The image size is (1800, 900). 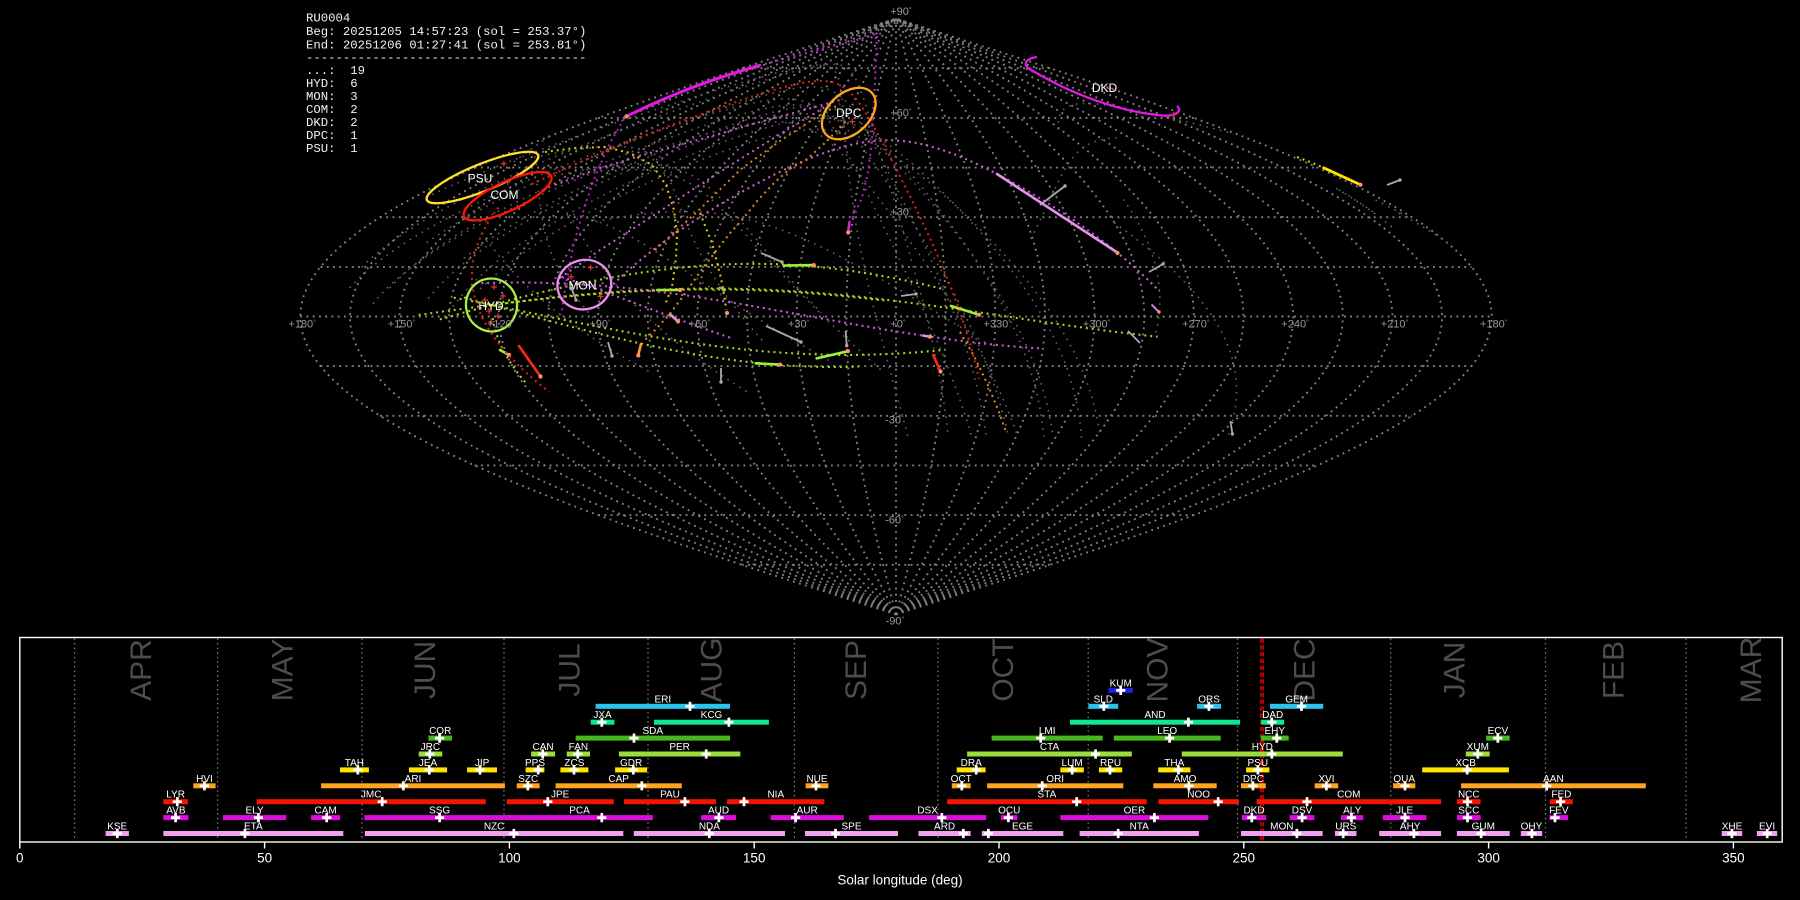 What do you see at coordinates (1405, 811) in the screenshot?
I see `svg-text: JLE` at bounding box center [1405, 811].